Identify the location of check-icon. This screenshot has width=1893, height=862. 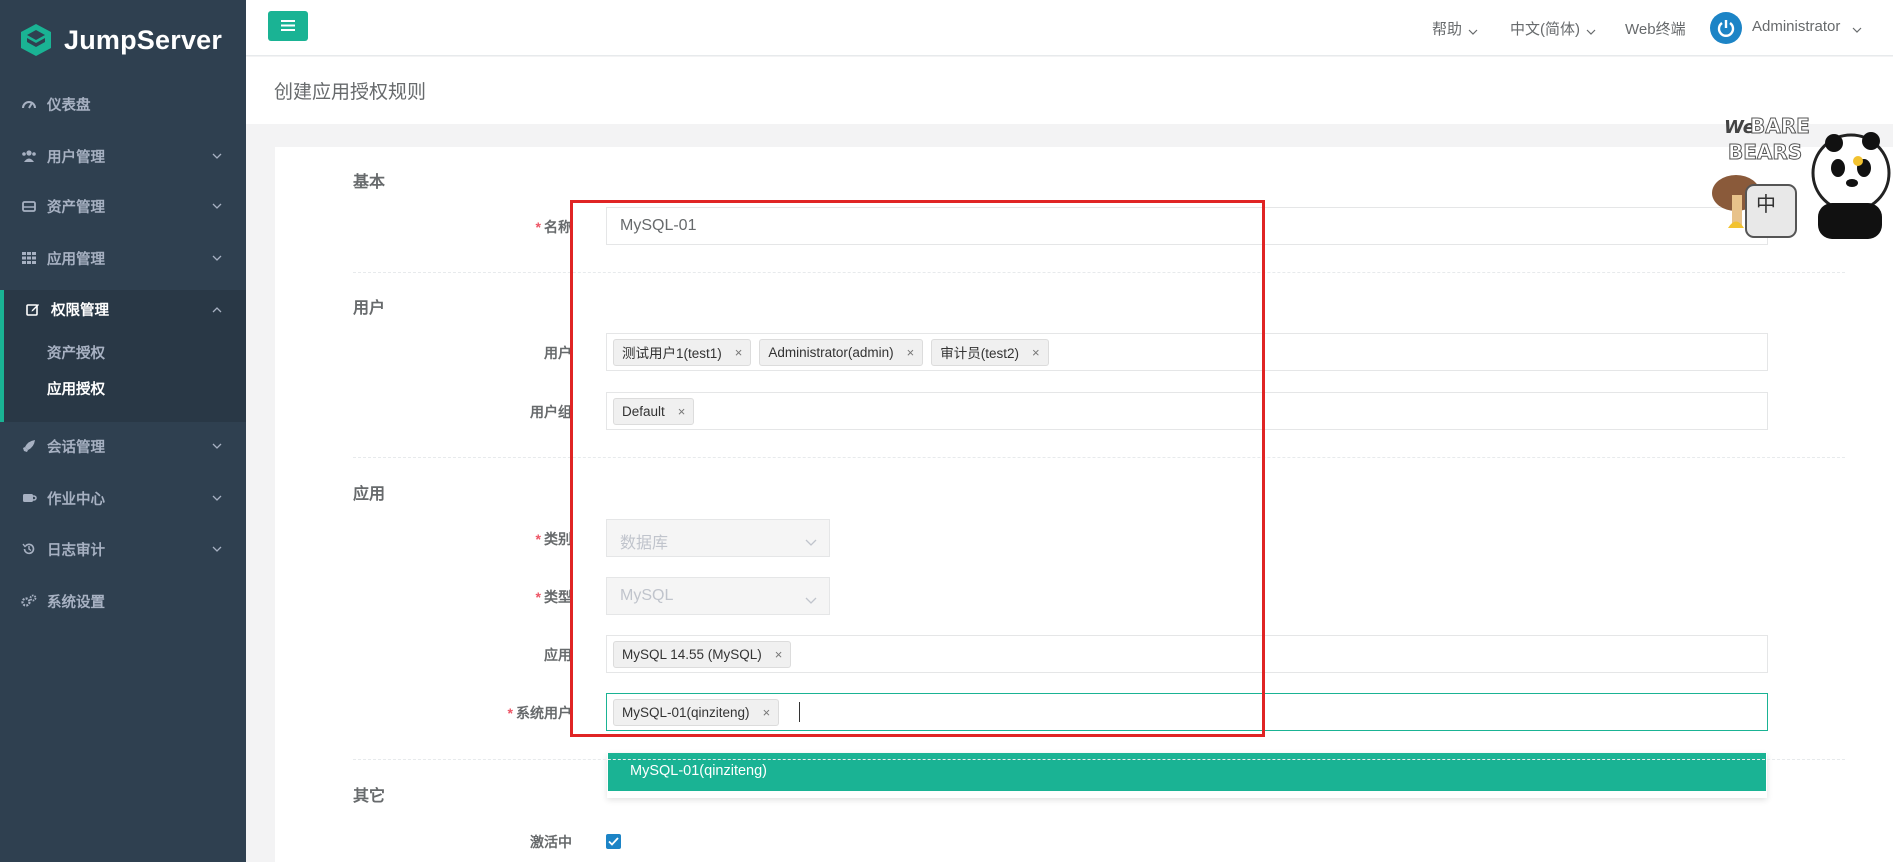
(613, 841).